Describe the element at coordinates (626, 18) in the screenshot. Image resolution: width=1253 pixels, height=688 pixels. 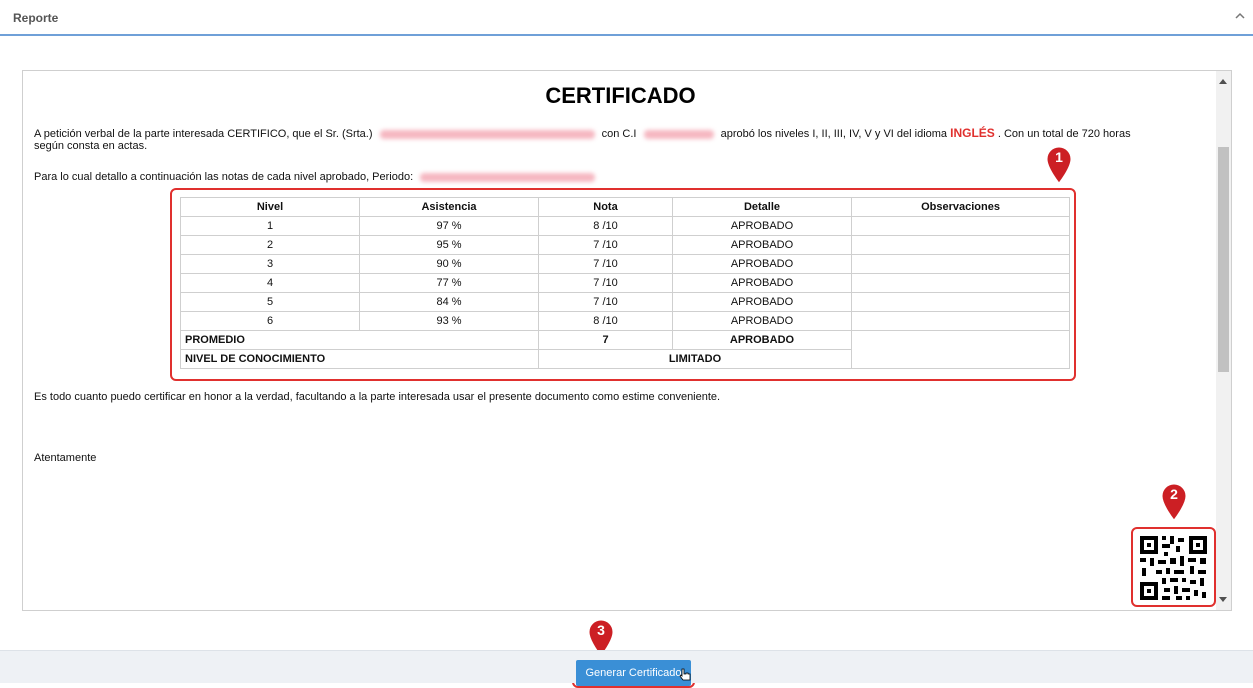
I see `panel-header: Reporte` at that location.